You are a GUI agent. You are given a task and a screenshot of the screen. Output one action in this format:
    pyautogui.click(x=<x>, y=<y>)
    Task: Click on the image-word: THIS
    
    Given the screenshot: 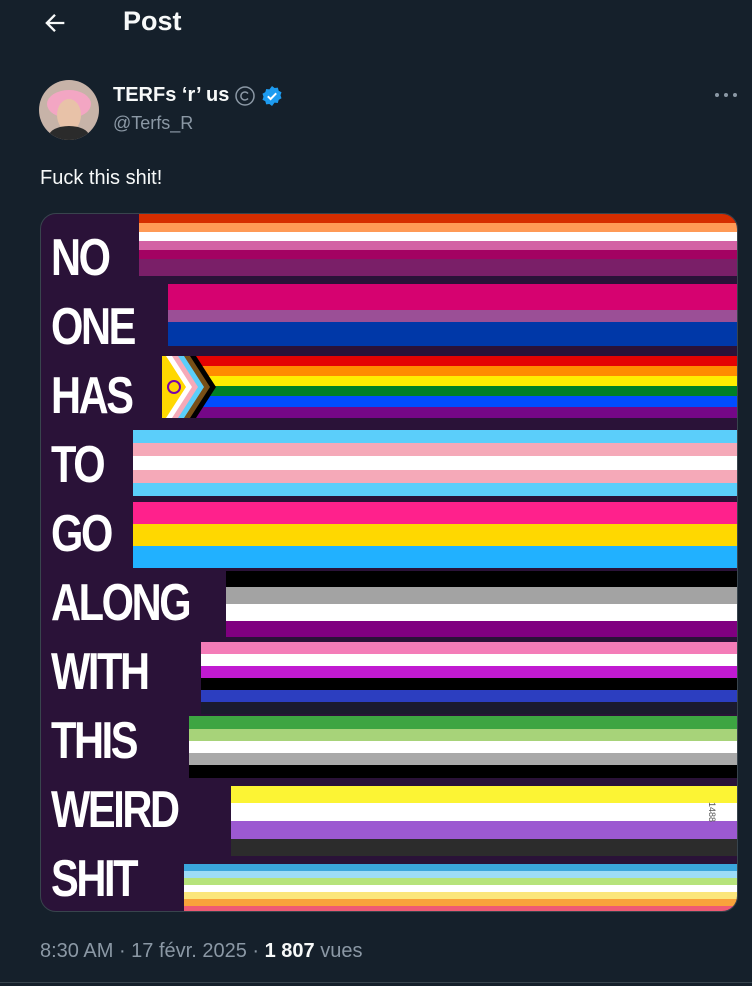 What is the action you would take?
    pyautogui.click(x=95, y=741)
    